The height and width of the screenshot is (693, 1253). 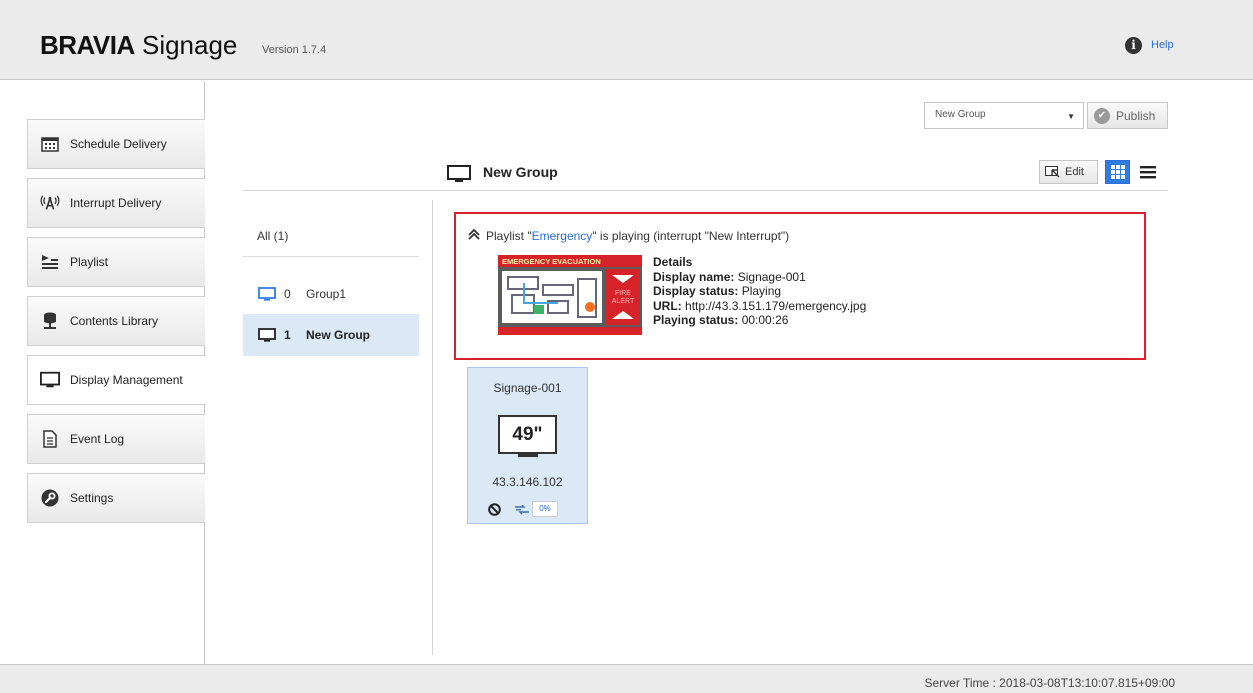 I want to click on details-title: Details, so click(x=673, y=262).